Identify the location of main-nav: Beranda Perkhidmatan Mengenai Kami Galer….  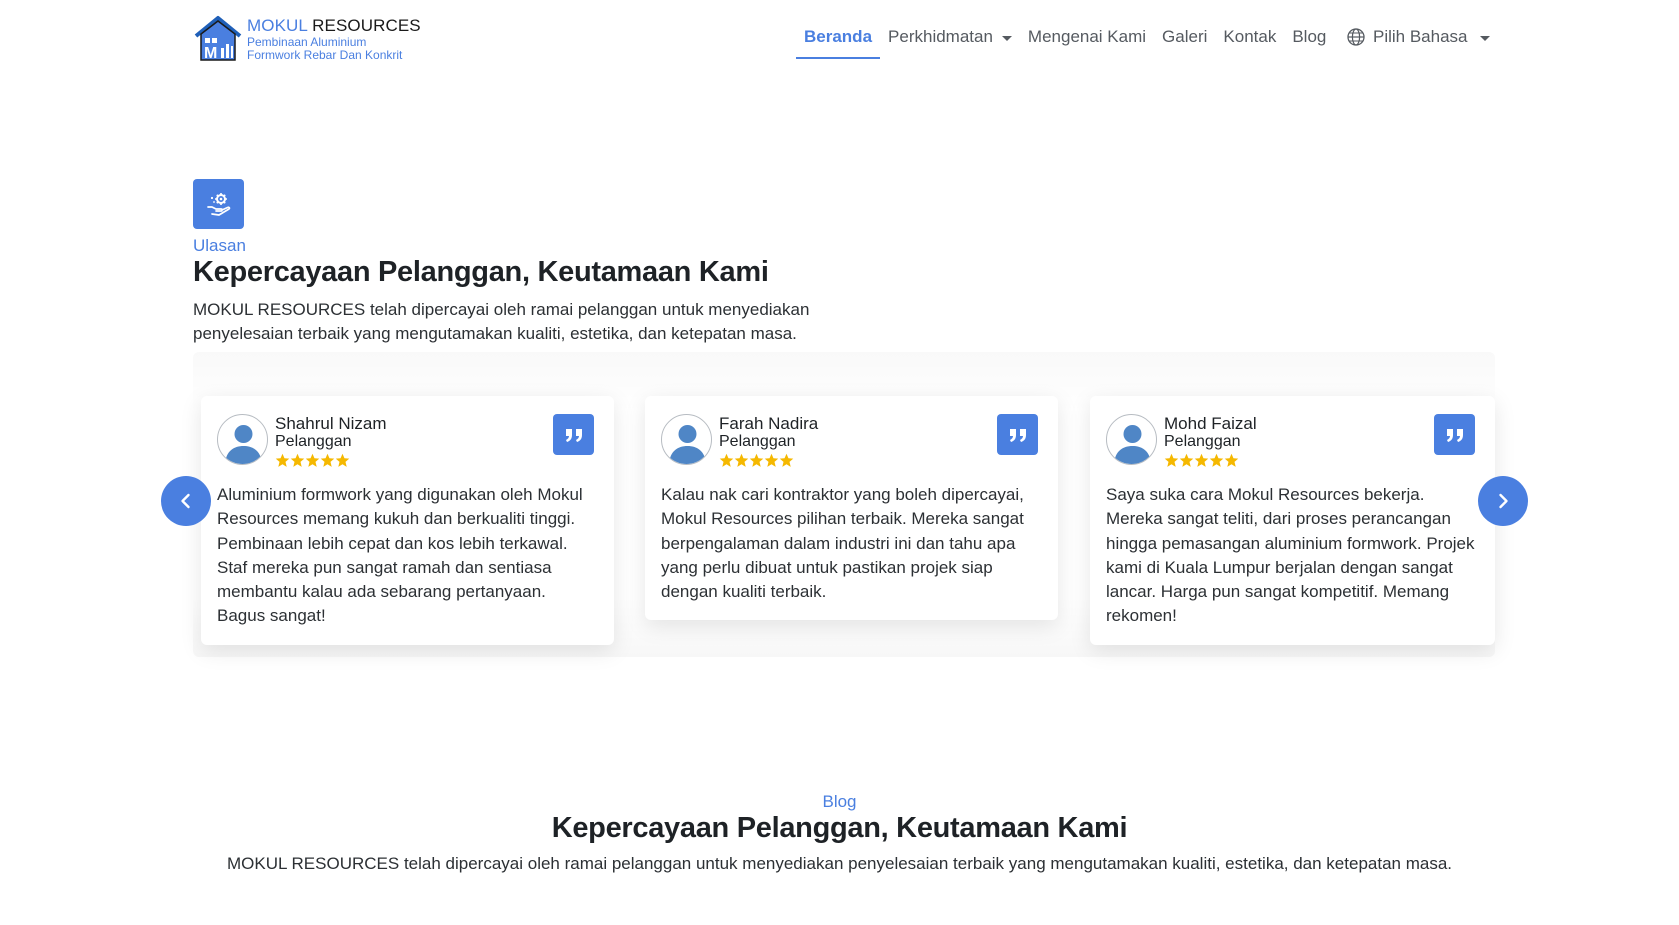
(1065, 37).